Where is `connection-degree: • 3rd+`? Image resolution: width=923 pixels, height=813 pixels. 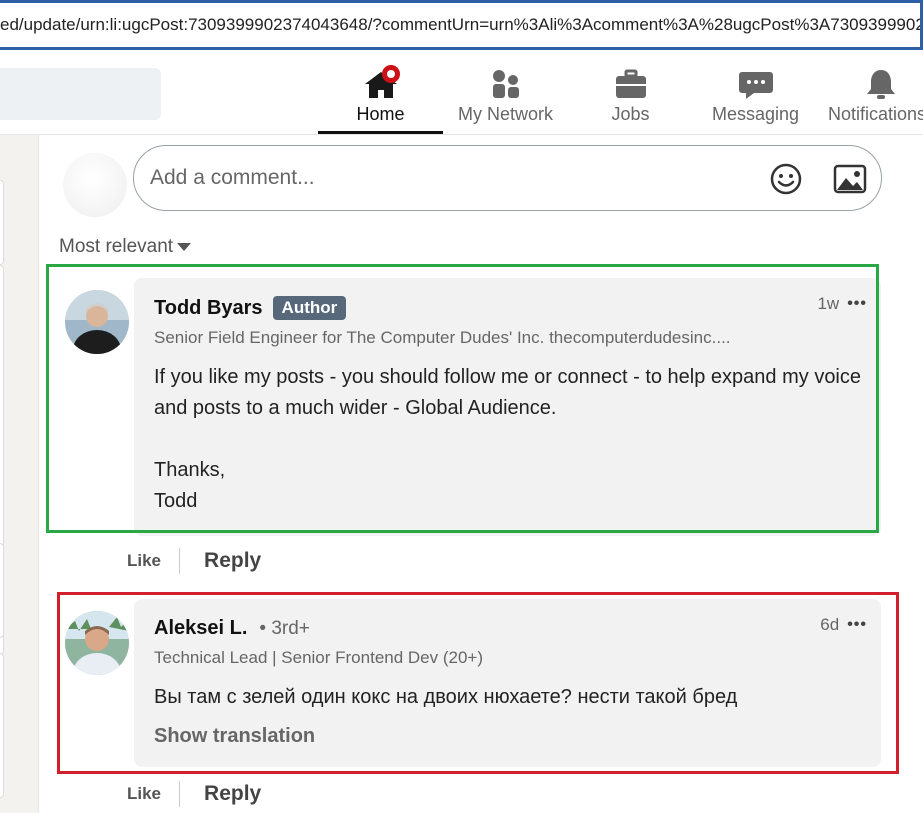 connection-degree: • 3rd+ is located at coordinates (284, 628).